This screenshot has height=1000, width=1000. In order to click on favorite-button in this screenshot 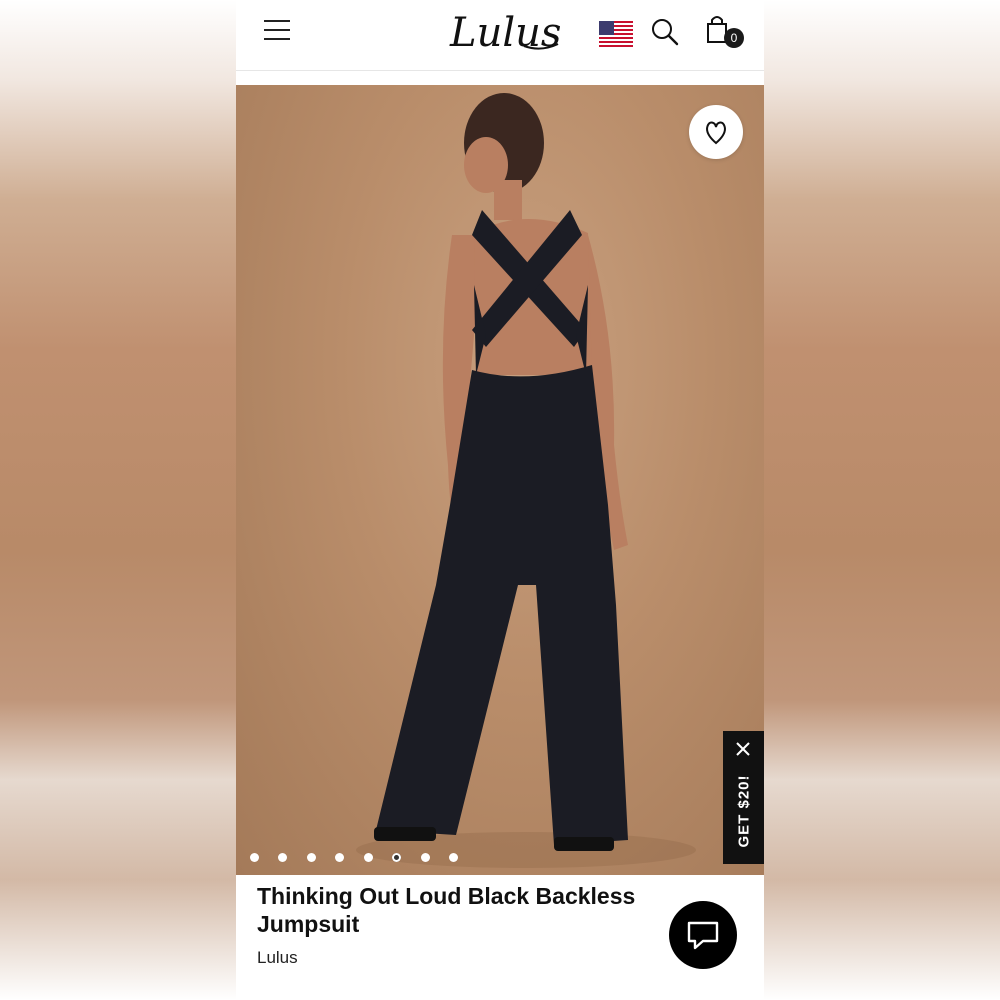, I will do `click(716, 132)`.